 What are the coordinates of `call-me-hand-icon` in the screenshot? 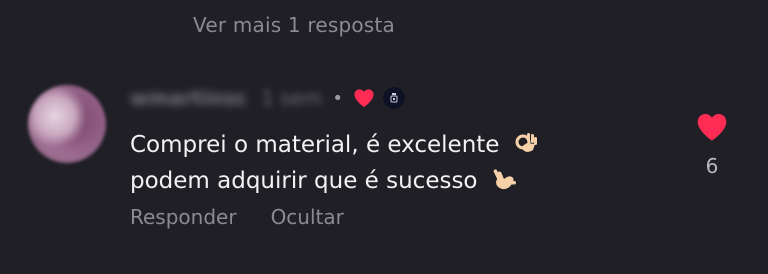 It's located at (504, 179).